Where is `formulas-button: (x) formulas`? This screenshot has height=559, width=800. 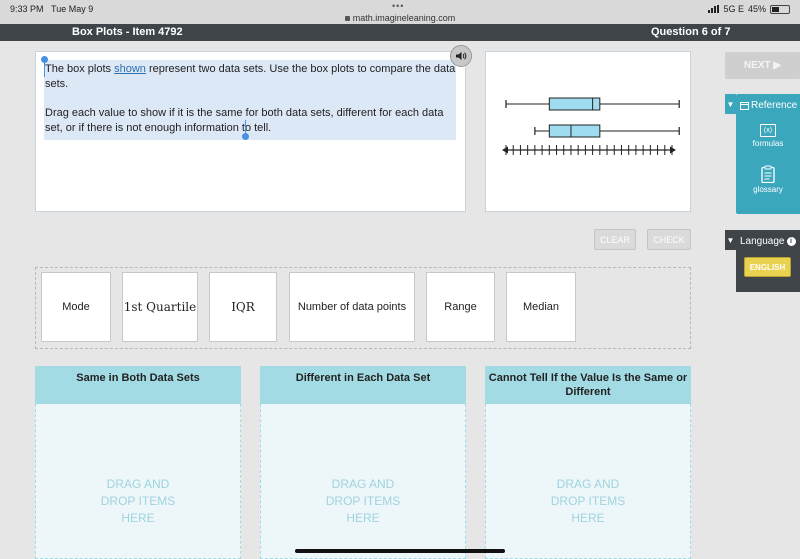
formulas-button: (x) formulas is located at coordinates (768, 136).